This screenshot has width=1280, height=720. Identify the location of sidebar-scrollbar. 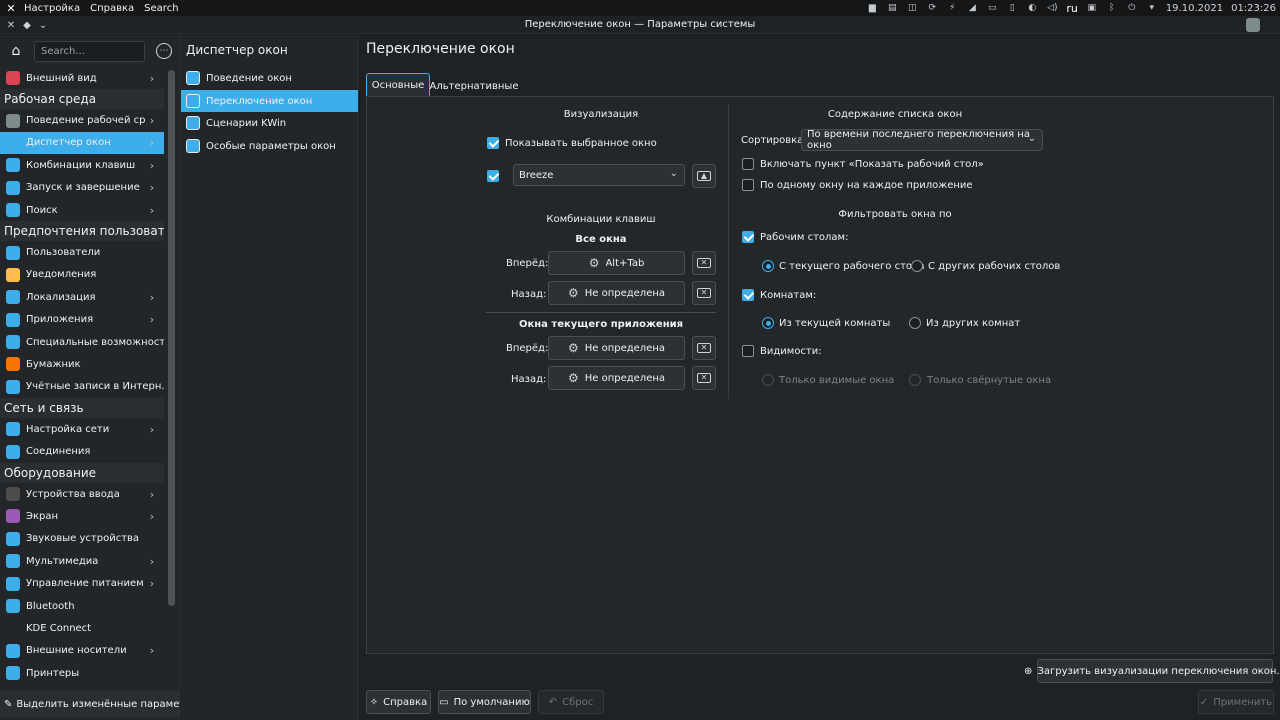
(171, 338).